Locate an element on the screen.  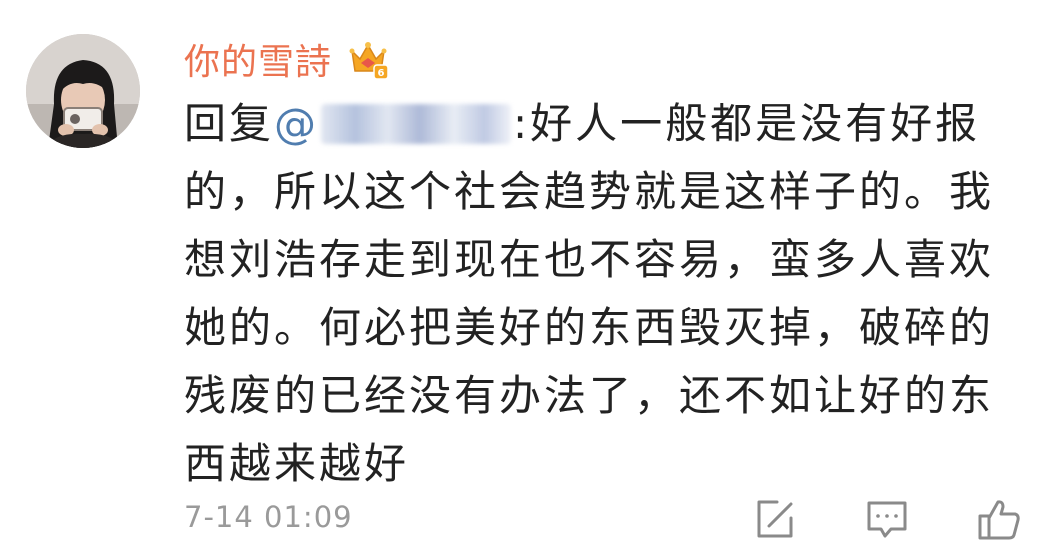
vip-crown-icon: 6 is located at coordinates (368, 59).